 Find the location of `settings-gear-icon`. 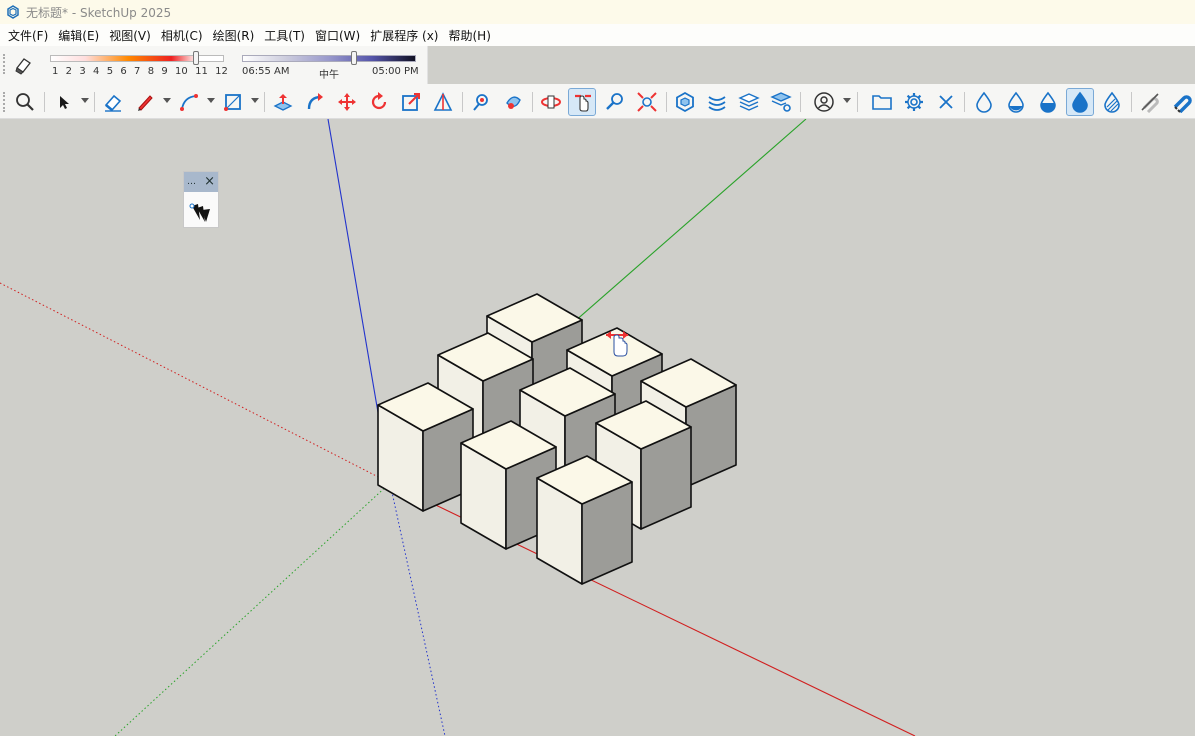

settings-gear-icon is located at coordinates (914, 102).